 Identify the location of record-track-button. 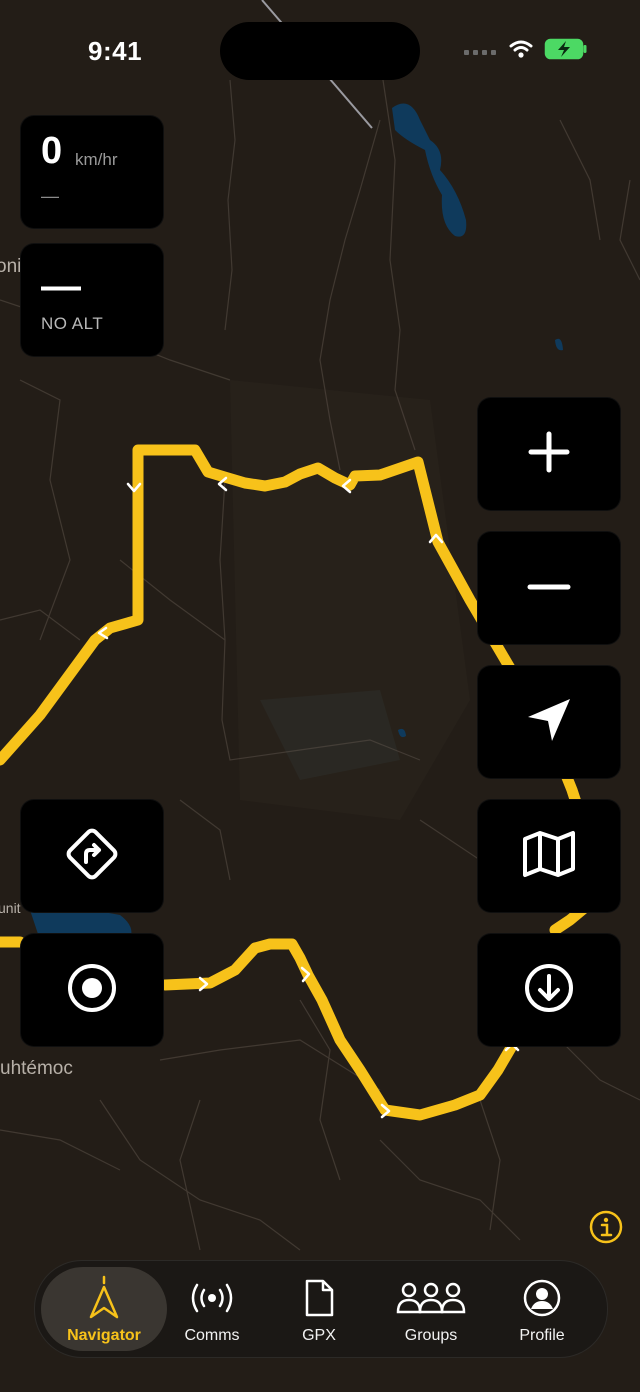
(92, 990).